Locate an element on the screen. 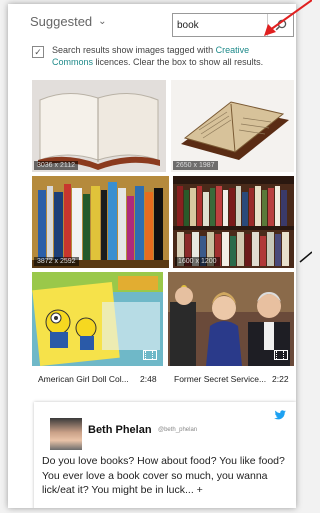 Image resolution: width=320 pixels, height=513 pixels. close-button is located at coordinates (295, 22).